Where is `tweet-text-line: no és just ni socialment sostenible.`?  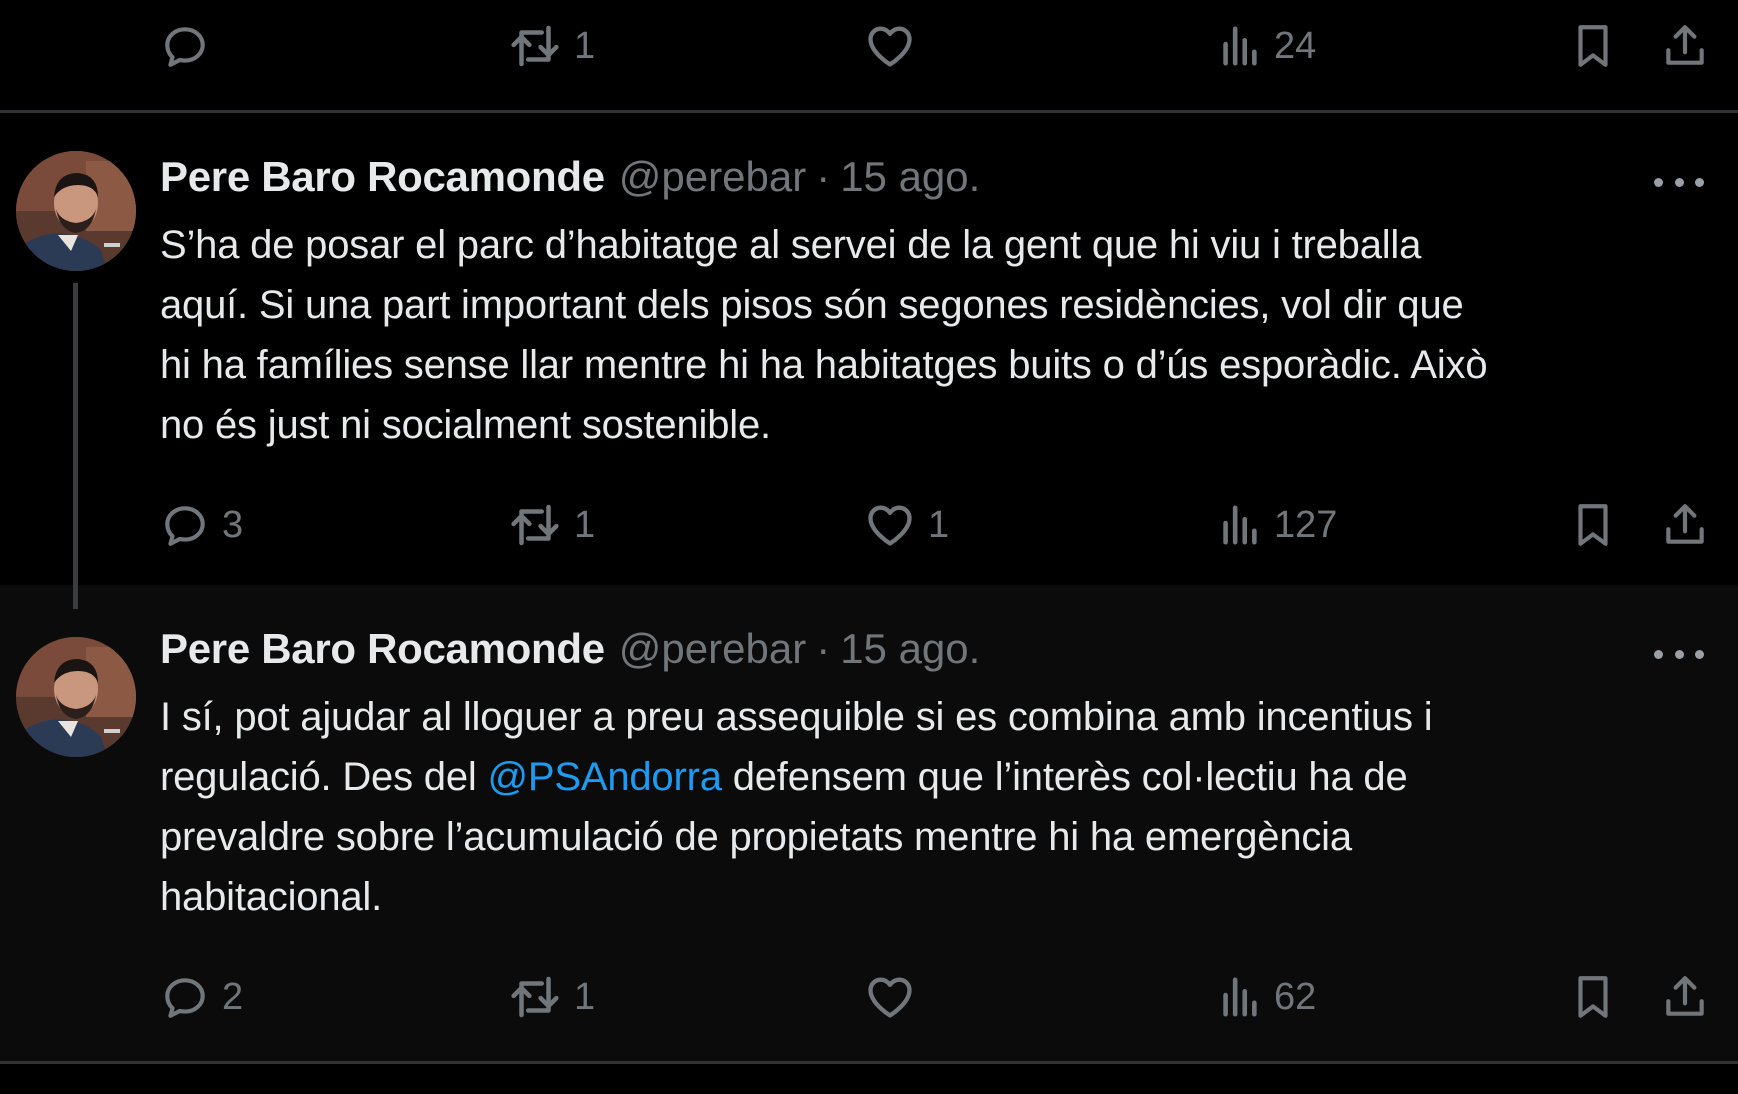
tweet-text-line: no és just ni socialment sostenible. is located at coordinates (465, 425).